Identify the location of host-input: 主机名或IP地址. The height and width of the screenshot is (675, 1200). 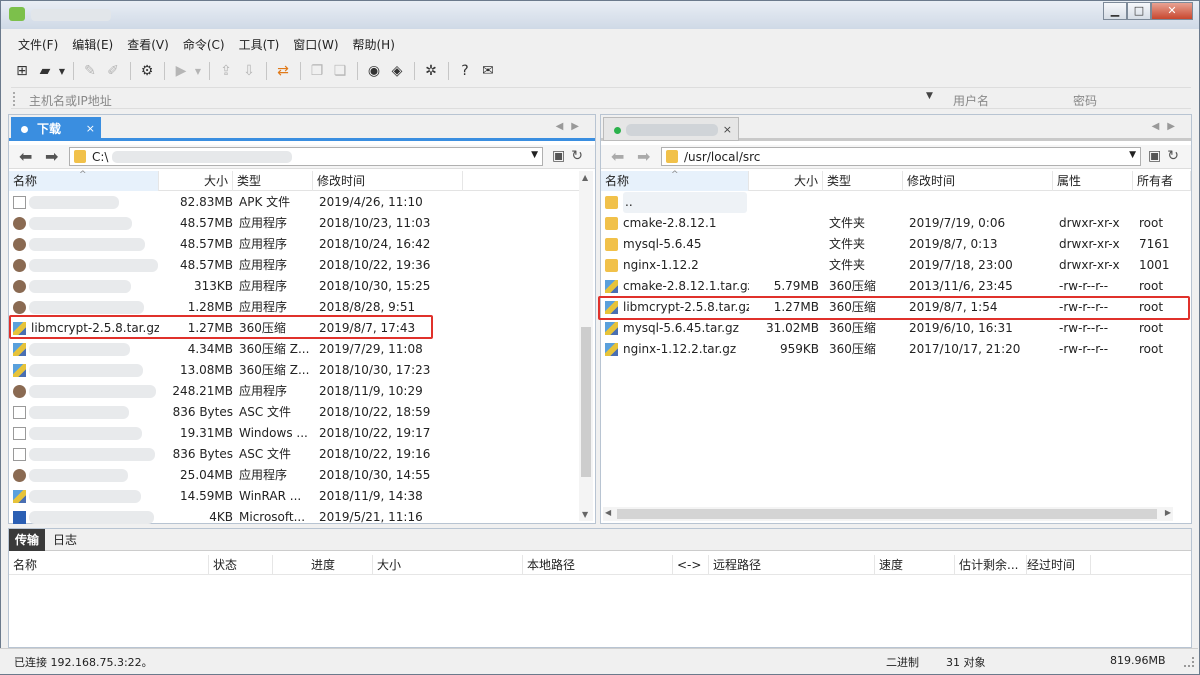
(70, 100).